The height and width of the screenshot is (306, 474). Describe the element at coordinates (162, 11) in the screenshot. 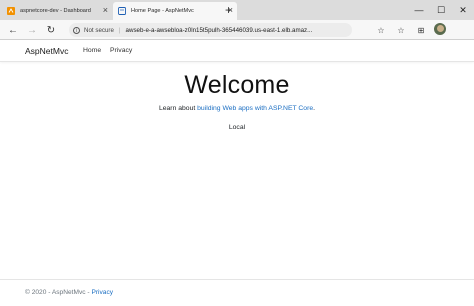

I see `tab-title: Home Page - AspNetMvc` at that location.